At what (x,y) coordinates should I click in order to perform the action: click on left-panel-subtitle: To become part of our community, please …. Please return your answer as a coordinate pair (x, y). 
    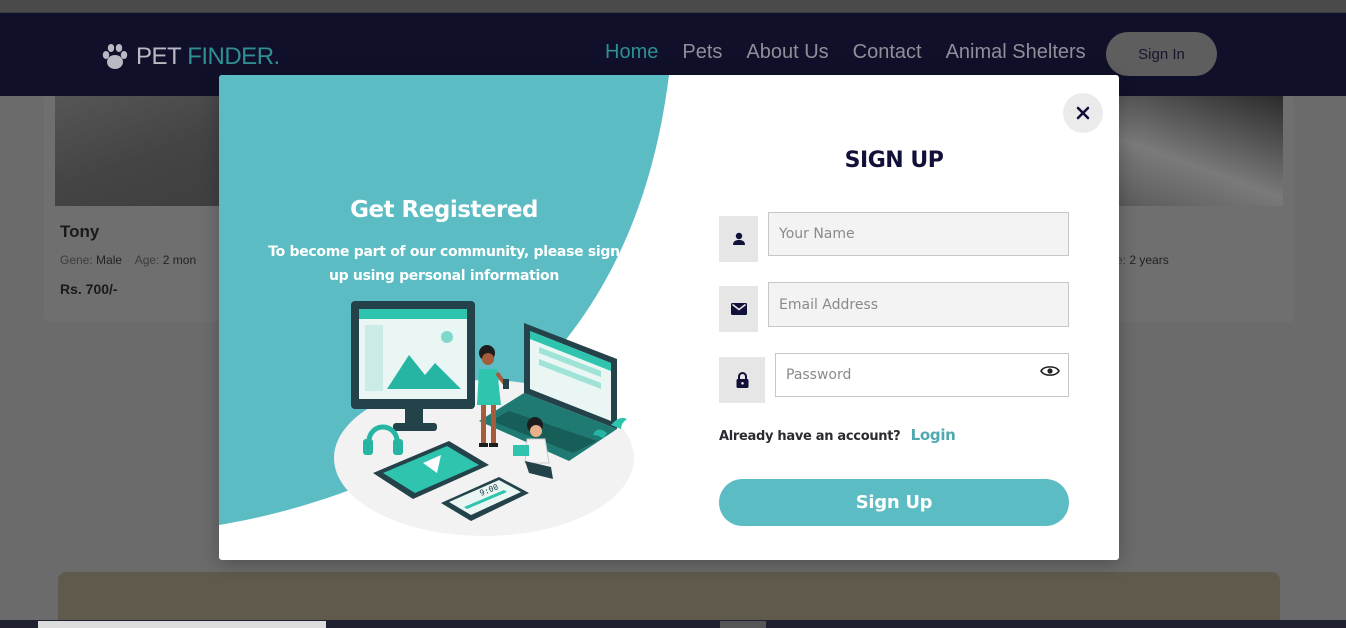
    Looking at the image, I should click on (444, 264).